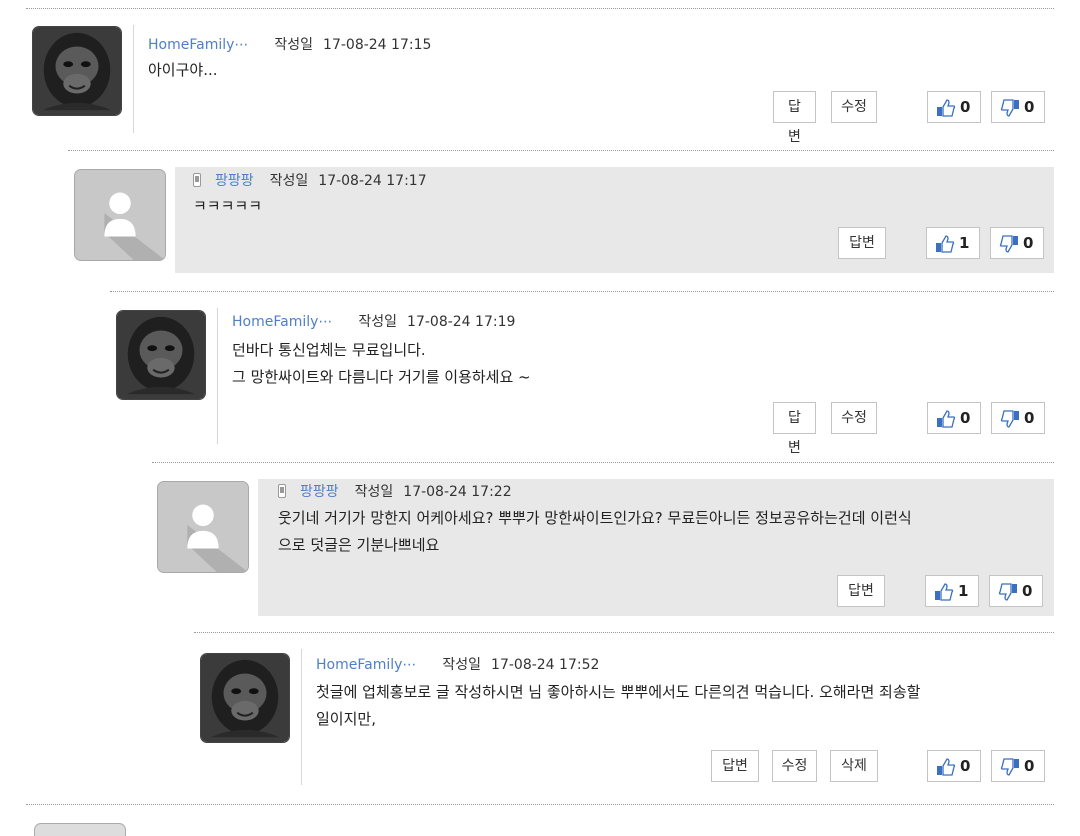 The width and height of the screenshot is (1080, 836). Describe the element at coordinates (372, 181) in the screenshot. I see `date-value: 17-08-24 17:17` at that location.